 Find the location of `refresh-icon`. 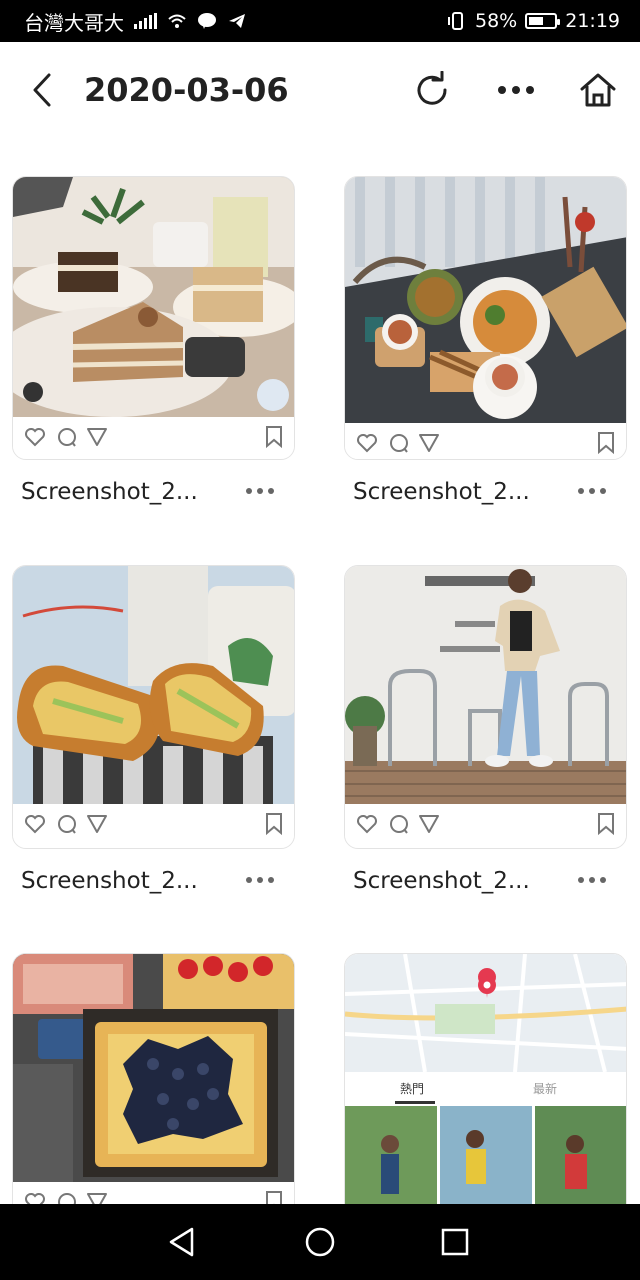

refresh-icon is located at coordinates (432, 88).